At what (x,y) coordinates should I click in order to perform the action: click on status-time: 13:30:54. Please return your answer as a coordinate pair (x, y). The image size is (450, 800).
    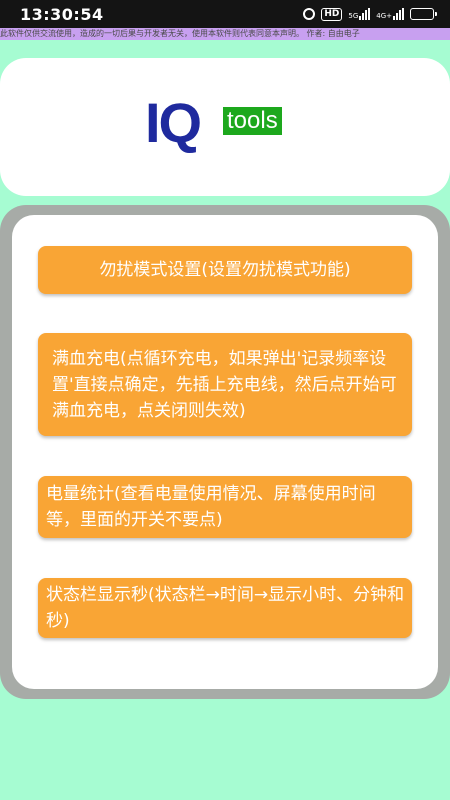
    Looking at the image, I should click on (62, 14).